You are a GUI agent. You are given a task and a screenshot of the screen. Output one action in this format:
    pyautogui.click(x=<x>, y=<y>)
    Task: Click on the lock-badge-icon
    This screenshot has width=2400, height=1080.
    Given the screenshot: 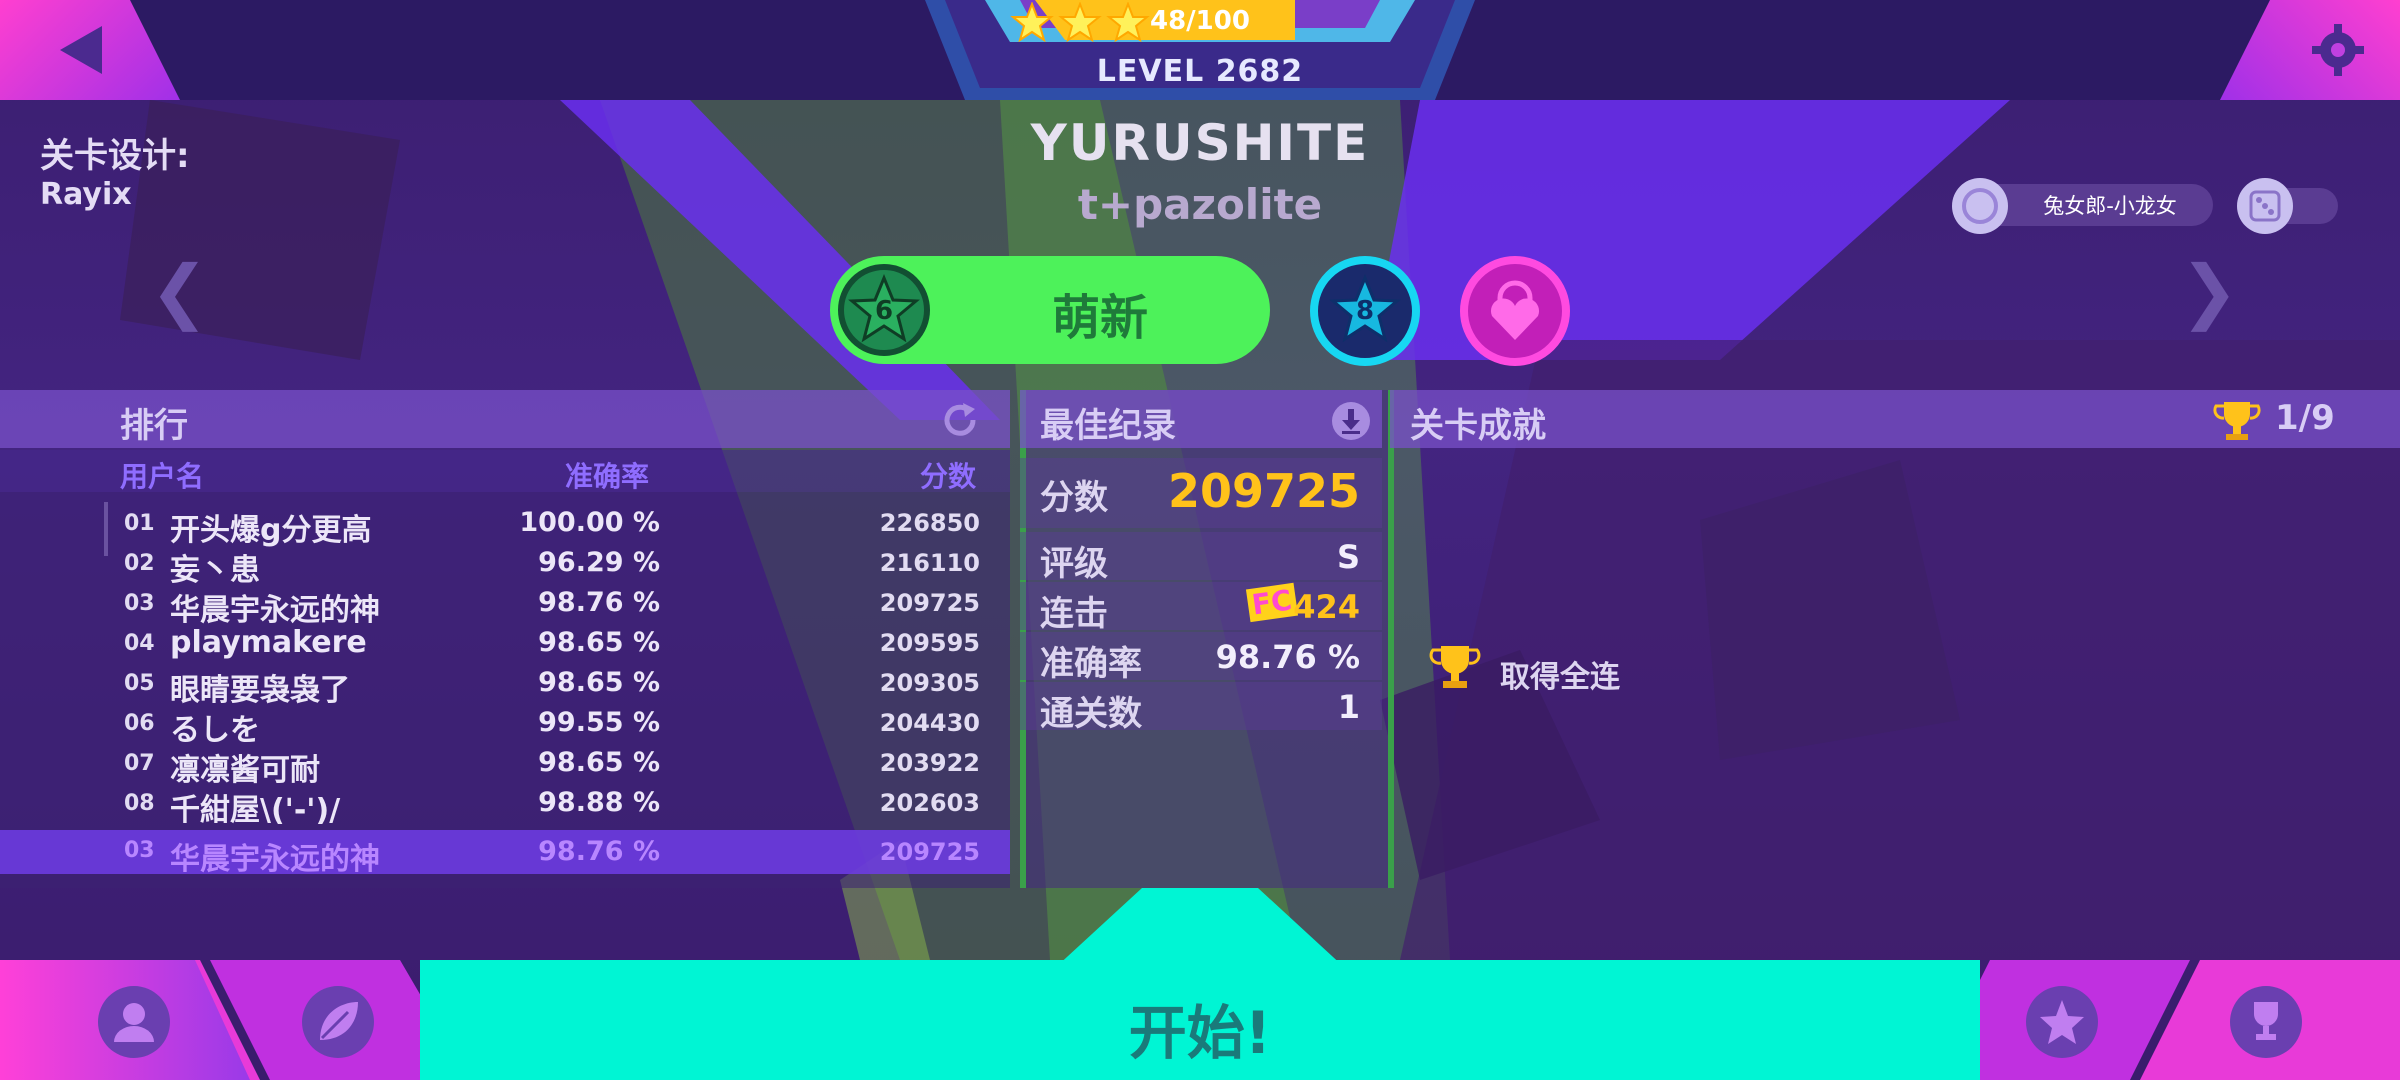 What is the action you would take?
    pyautogui.click(x=1980, y=206)
    